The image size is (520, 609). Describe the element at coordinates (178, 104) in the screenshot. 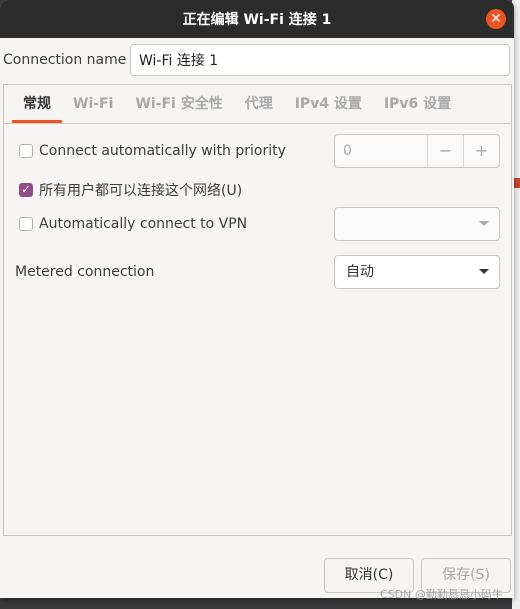

I see `tab-wifi-security: Wi-Fi 安全性` at that location.